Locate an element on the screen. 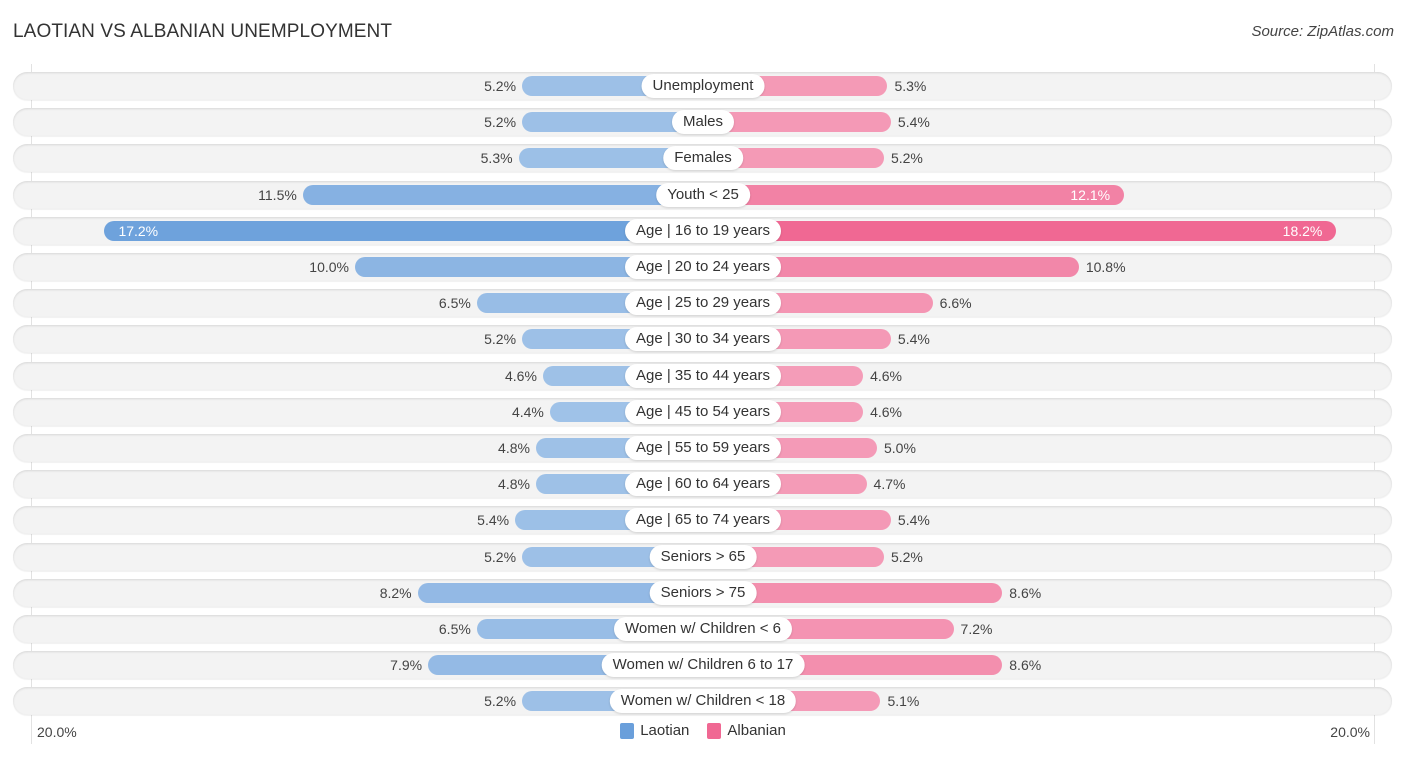  category-label: Women w/ Children < 6 is located at coordinates (703, 629).